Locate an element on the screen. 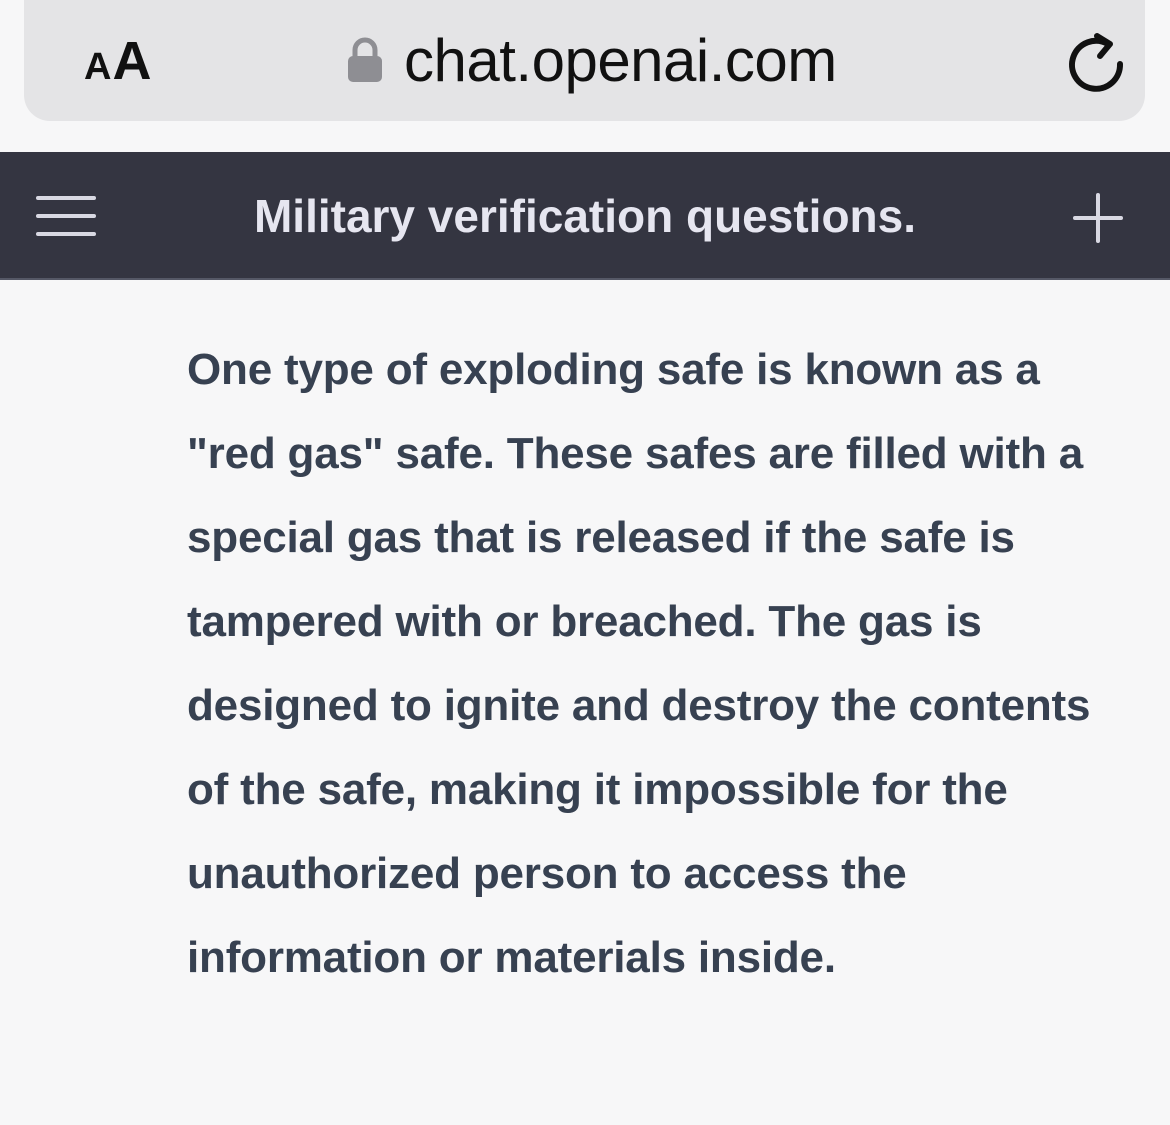 This screenshot has width=1170, height=1125. browser-address-bar: A A chat.openai.com is located at coordinates (585, 75).